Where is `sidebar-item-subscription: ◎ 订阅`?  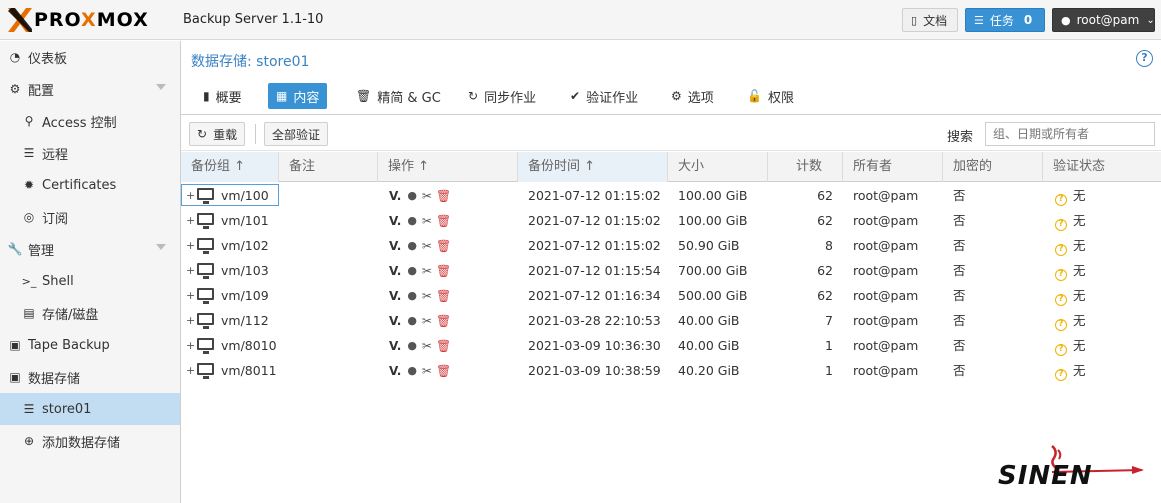 sidebar-item-subscription: ◎ 订阅 is located at coordinates (90, 217).